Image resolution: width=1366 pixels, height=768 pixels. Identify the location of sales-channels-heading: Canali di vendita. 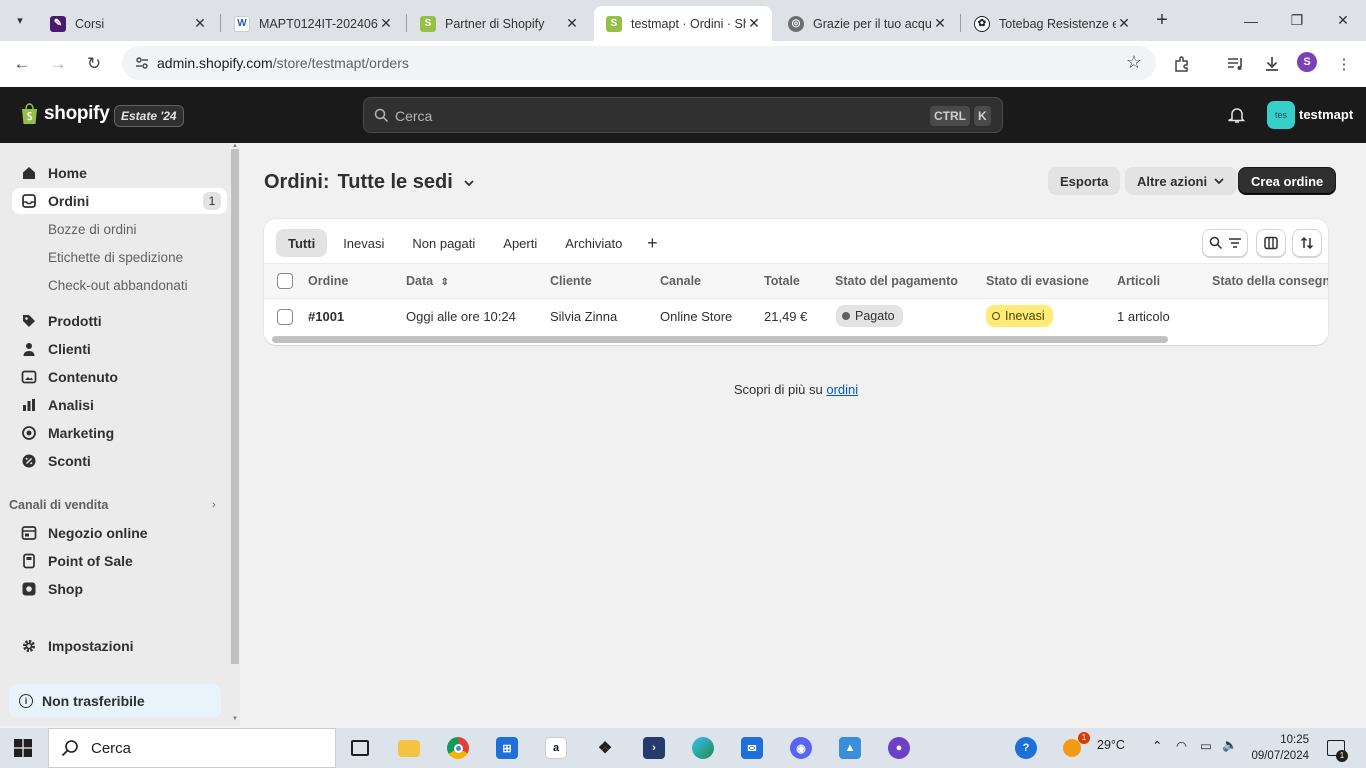
(58, 505).